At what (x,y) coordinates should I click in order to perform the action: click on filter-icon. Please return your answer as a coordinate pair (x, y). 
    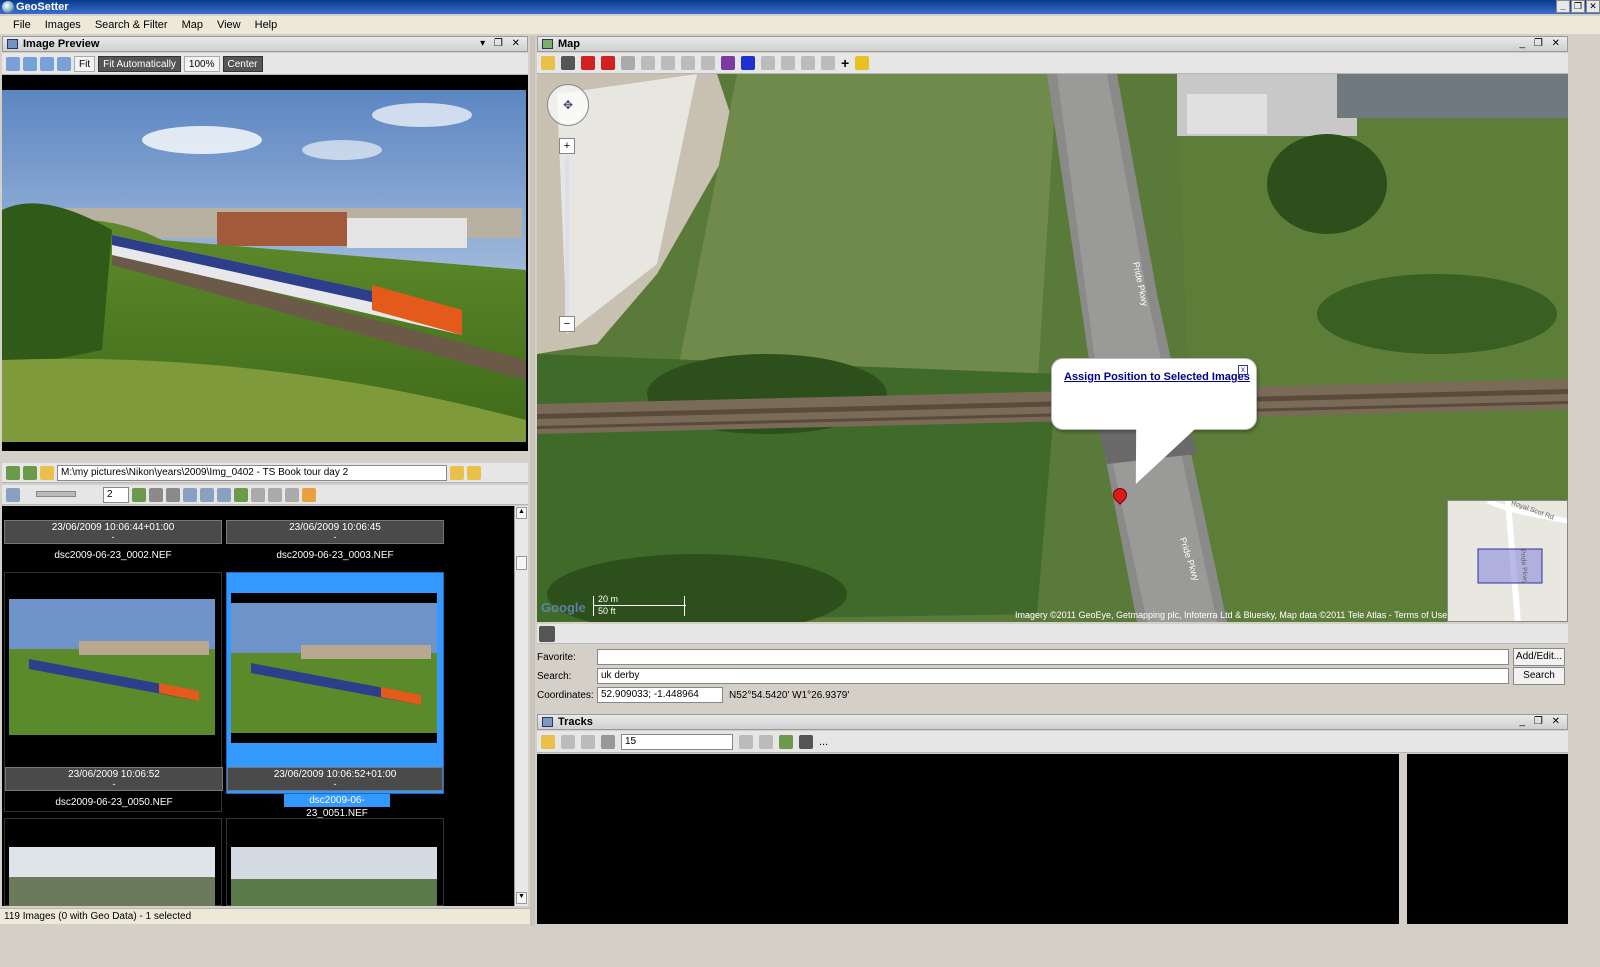
    Looking at the image, I should click on (173, 494).